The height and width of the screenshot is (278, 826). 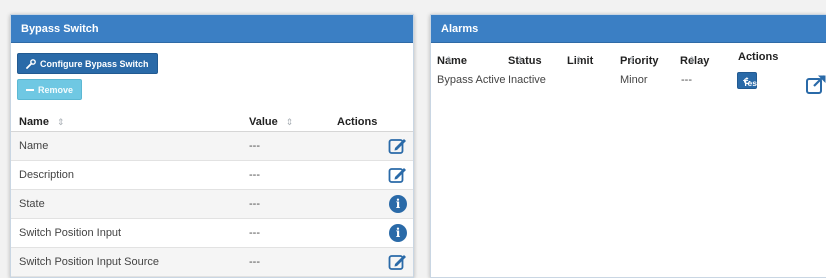 I want to click on remove-button: Remove, so click(x=50, y=89).